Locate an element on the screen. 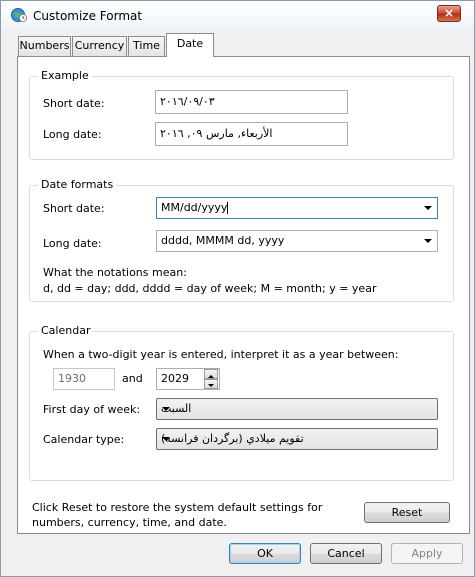 Image resolution: width=475 pixels, height=577 pixels. globe-clock-icon is located at coordinates (19, 15).